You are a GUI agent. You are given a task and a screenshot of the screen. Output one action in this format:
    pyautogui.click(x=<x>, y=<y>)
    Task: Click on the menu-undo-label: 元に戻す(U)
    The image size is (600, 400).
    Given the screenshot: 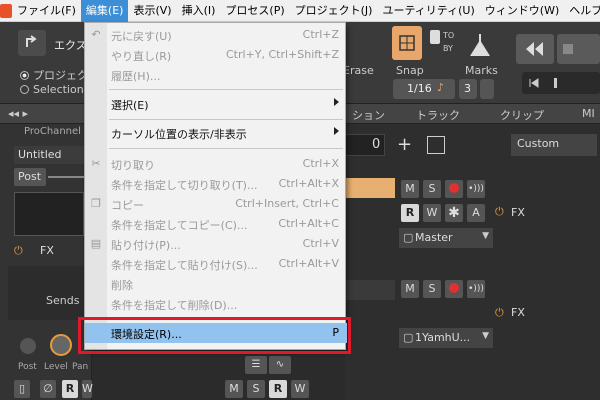 What is the action you would take?
    pyautogui.click(x=141, y=36)
    